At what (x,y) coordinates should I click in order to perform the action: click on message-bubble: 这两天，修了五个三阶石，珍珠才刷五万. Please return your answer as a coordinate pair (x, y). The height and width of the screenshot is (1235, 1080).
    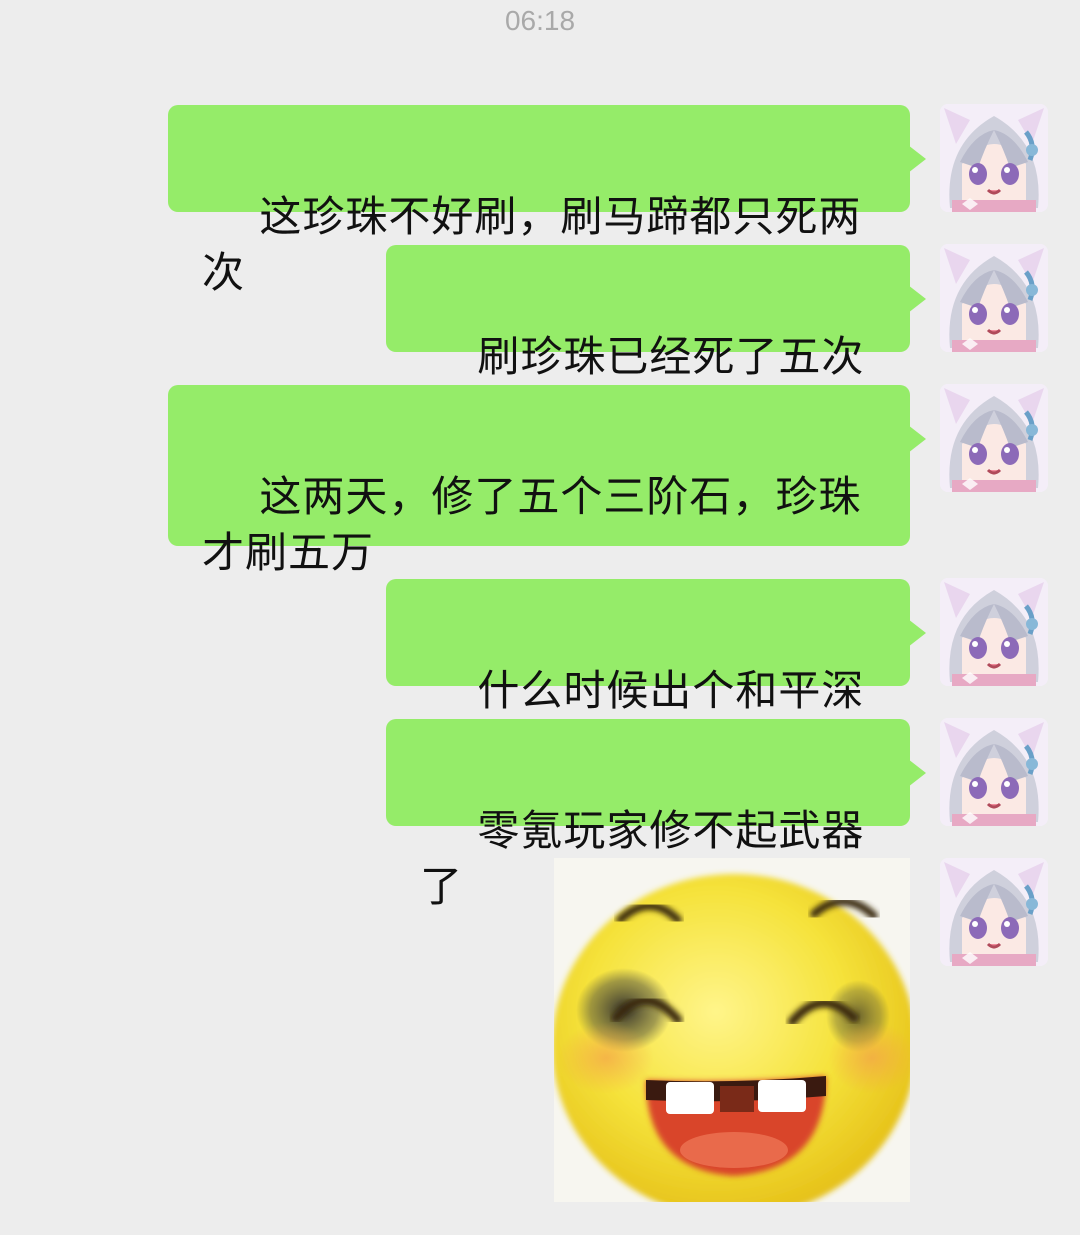
    Looking at the image, I should click on (547, 481).